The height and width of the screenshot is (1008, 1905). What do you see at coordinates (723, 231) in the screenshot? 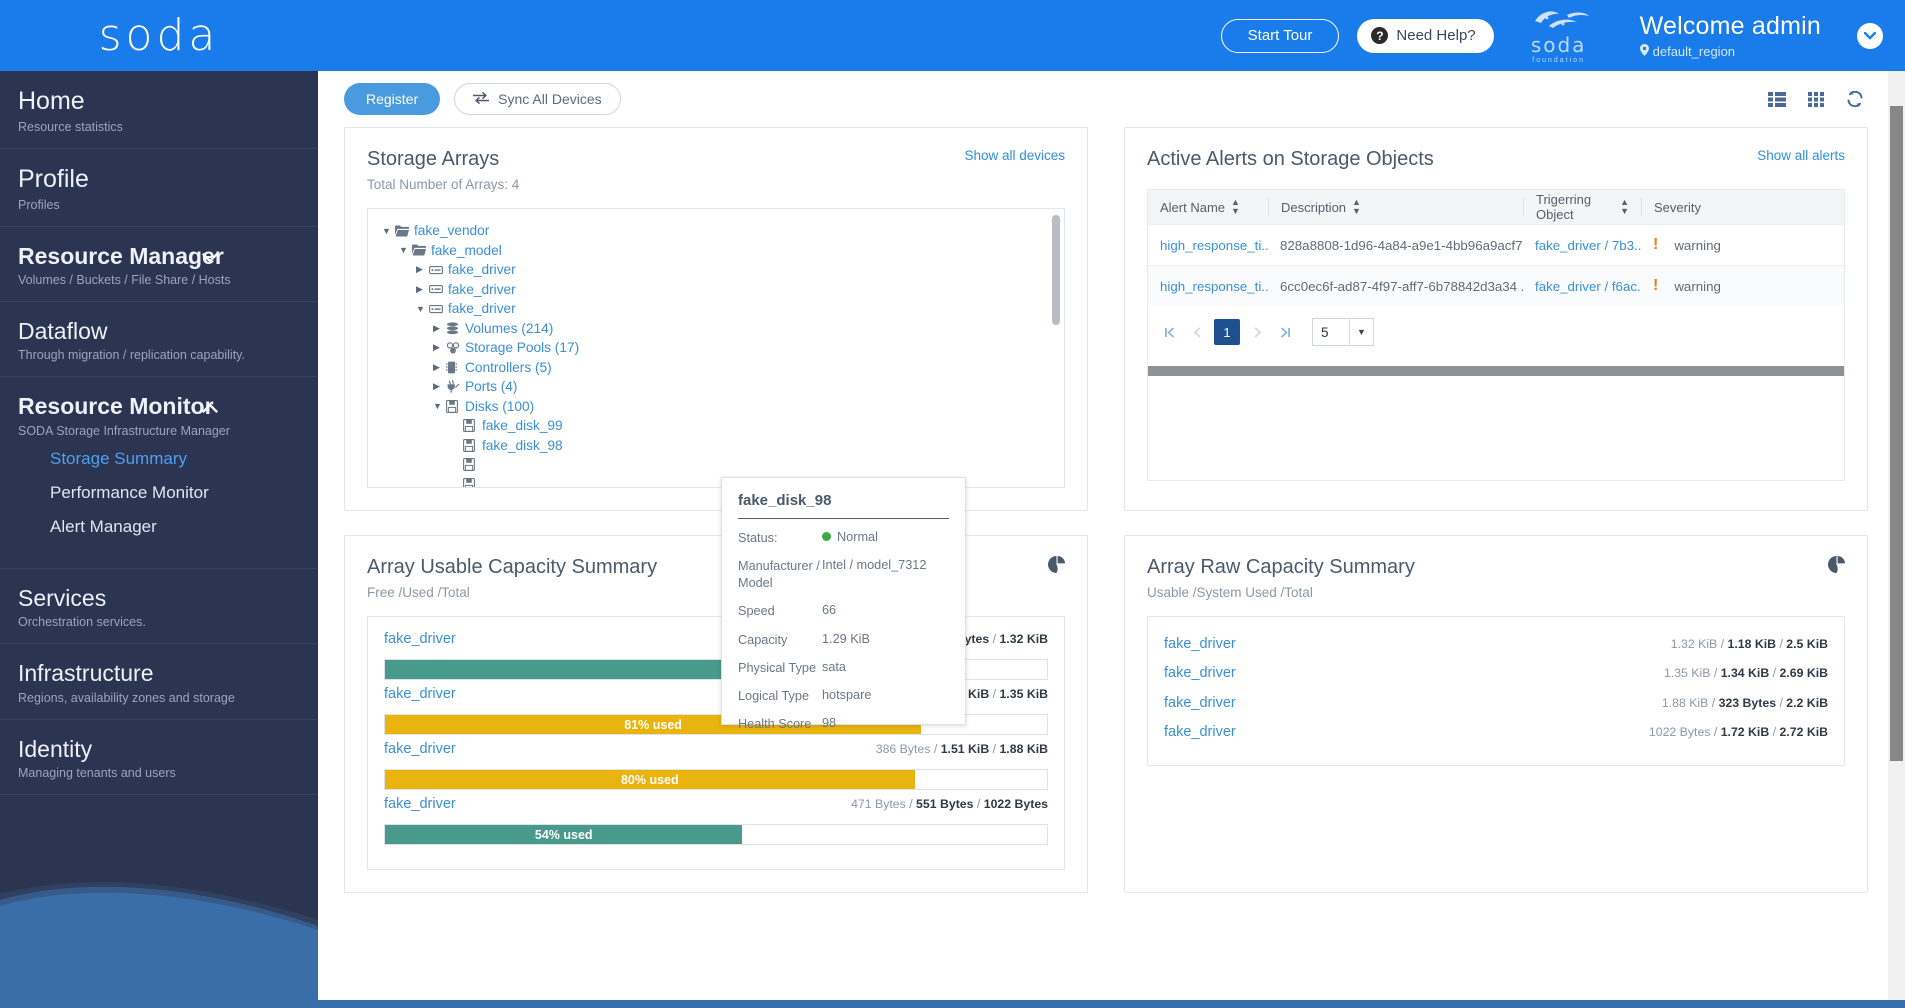
I see `tree-node: ▼ fake_vendor` at bounding box center [723, 231].